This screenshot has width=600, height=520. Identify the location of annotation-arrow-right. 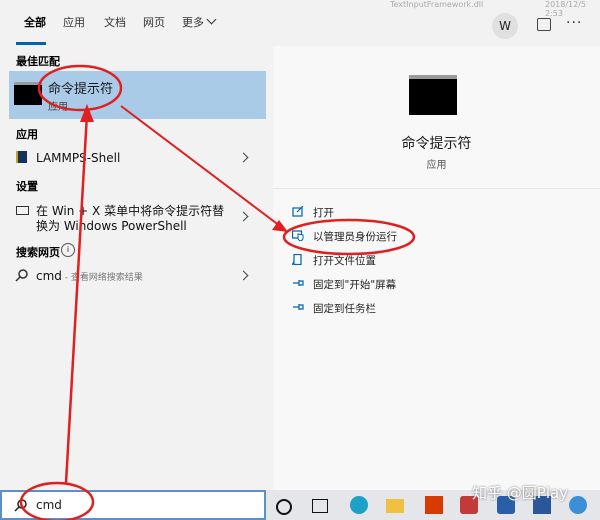
(200, 166).